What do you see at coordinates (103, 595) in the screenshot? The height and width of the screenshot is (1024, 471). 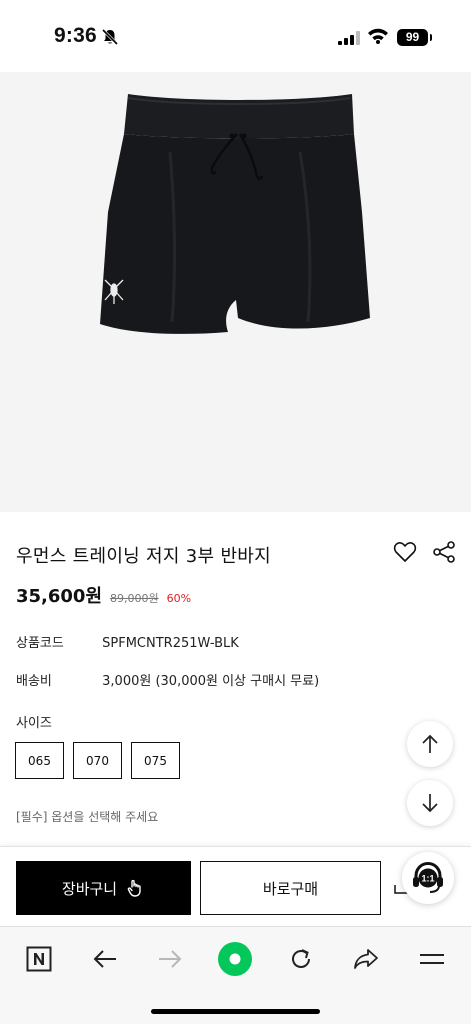 I see `price-row: 35,600원 89,000원 60%` at bounding box center [103, 595].